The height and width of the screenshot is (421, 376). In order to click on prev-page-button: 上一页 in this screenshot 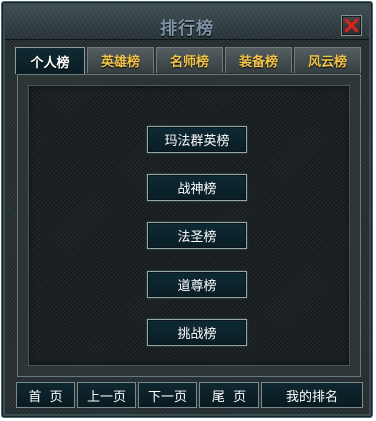, I will do `click(106, 395)`.